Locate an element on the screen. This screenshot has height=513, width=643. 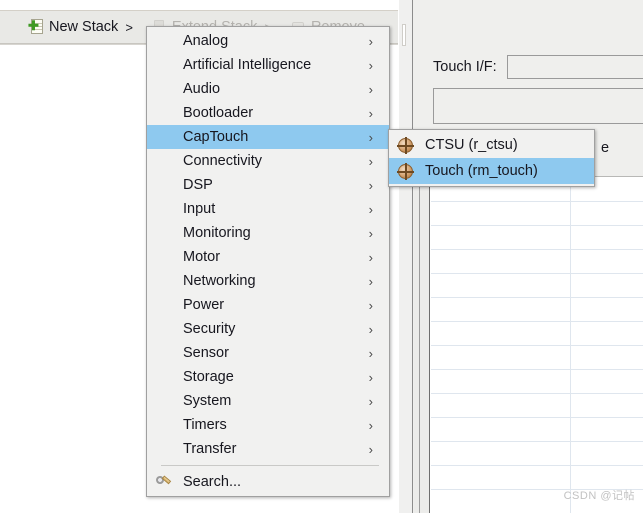
ctsu-module-icon is located at coordinates (405, 145).